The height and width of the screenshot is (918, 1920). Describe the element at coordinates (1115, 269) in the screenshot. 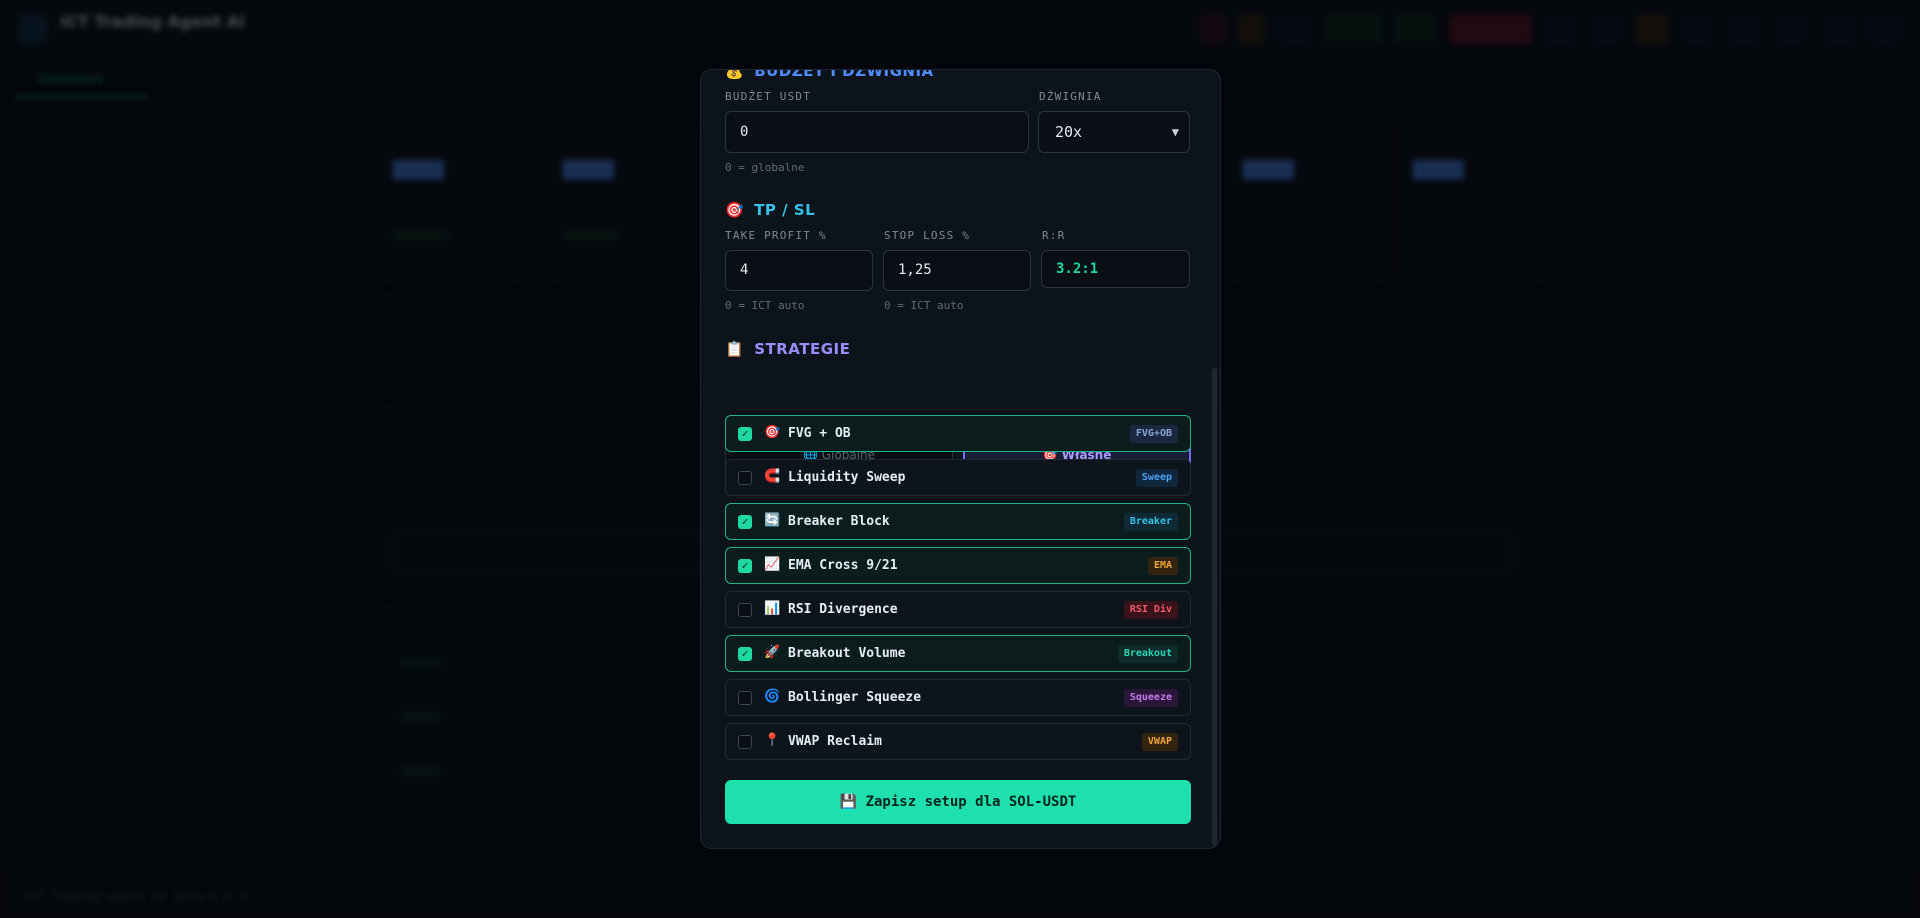

I see `risk-reward-value: 3.2:1` at that location.